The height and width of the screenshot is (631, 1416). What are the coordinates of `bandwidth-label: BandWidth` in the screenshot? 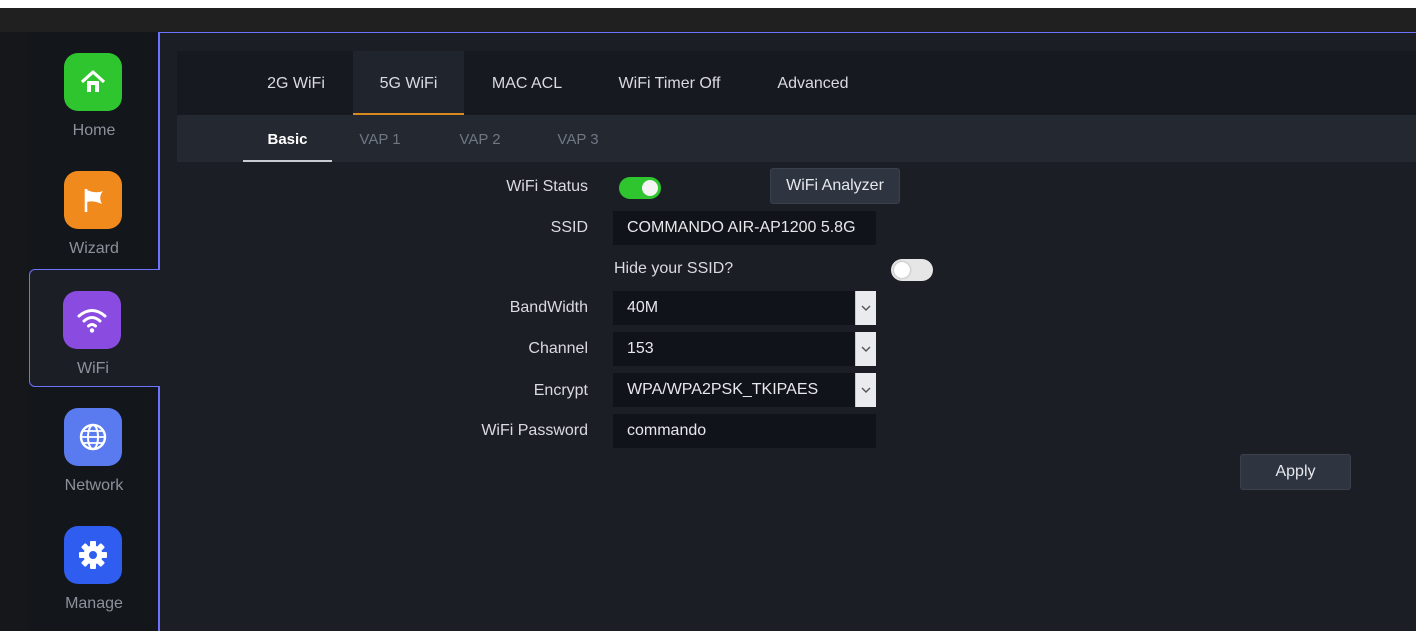 It's located at (548, 307).